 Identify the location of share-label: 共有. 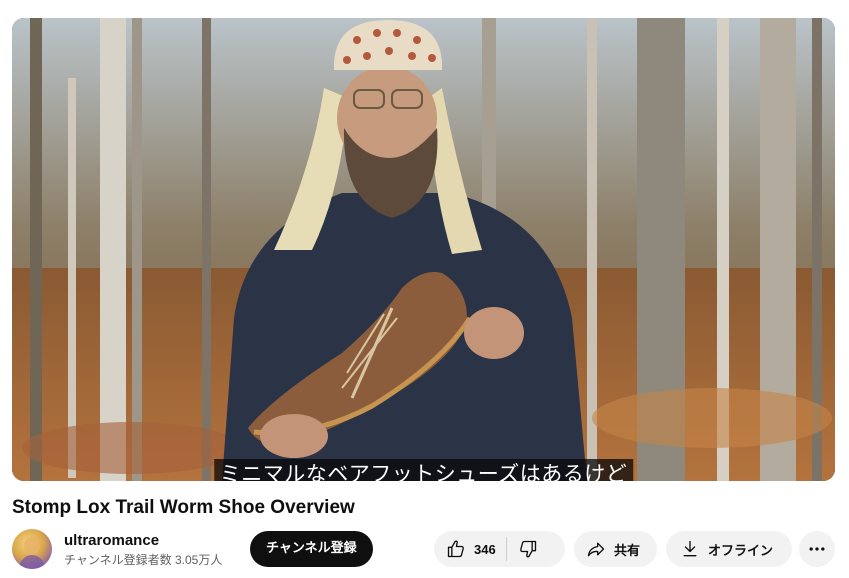
(627, 551).